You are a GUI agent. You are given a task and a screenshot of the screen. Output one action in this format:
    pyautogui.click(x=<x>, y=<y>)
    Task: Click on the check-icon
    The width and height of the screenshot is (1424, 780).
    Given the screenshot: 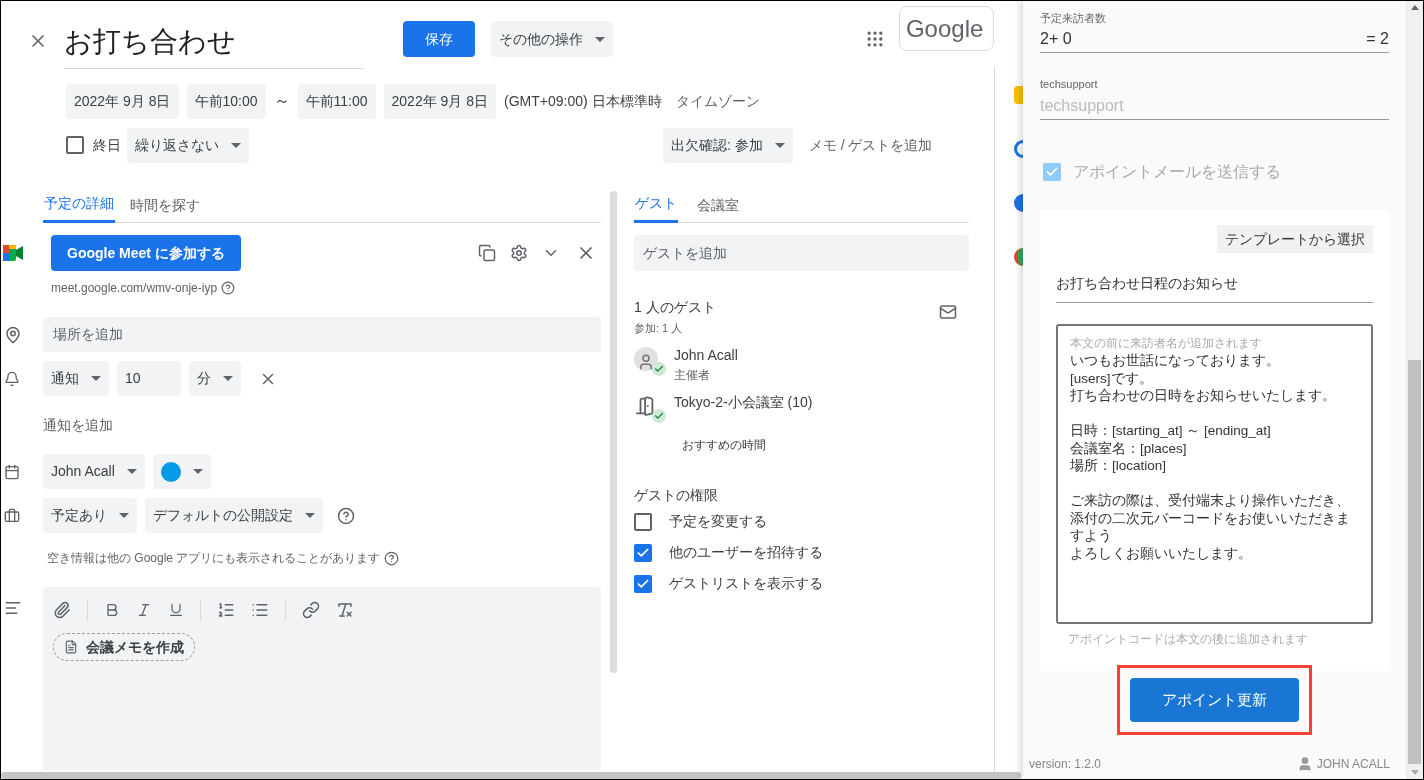 What is the action you would take?
    pyautogui.click(x=1052, y=172)
    